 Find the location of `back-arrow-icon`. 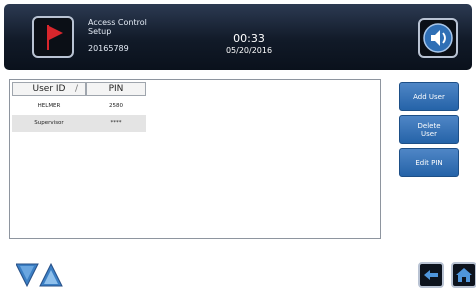

back-arrow-icon is located at coordinates (431, 275).